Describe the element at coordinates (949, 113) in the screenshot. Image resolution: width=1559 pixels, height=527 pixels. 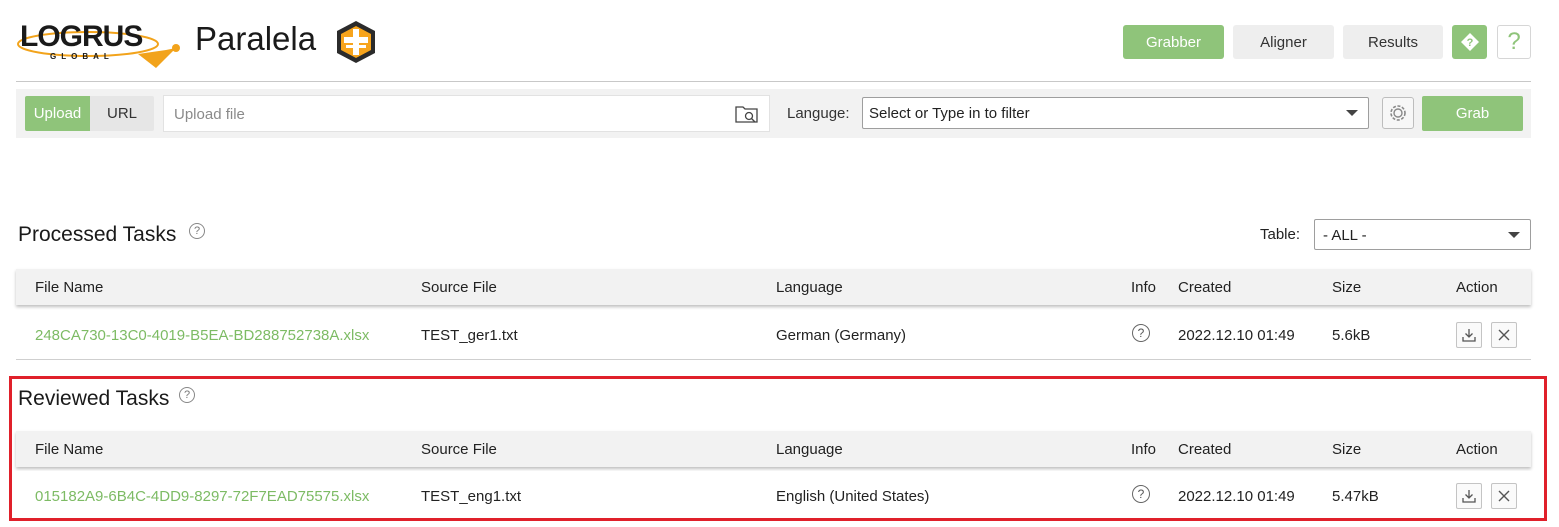
I see `language-select-placeholder: Select or Type in to filter` at that location.